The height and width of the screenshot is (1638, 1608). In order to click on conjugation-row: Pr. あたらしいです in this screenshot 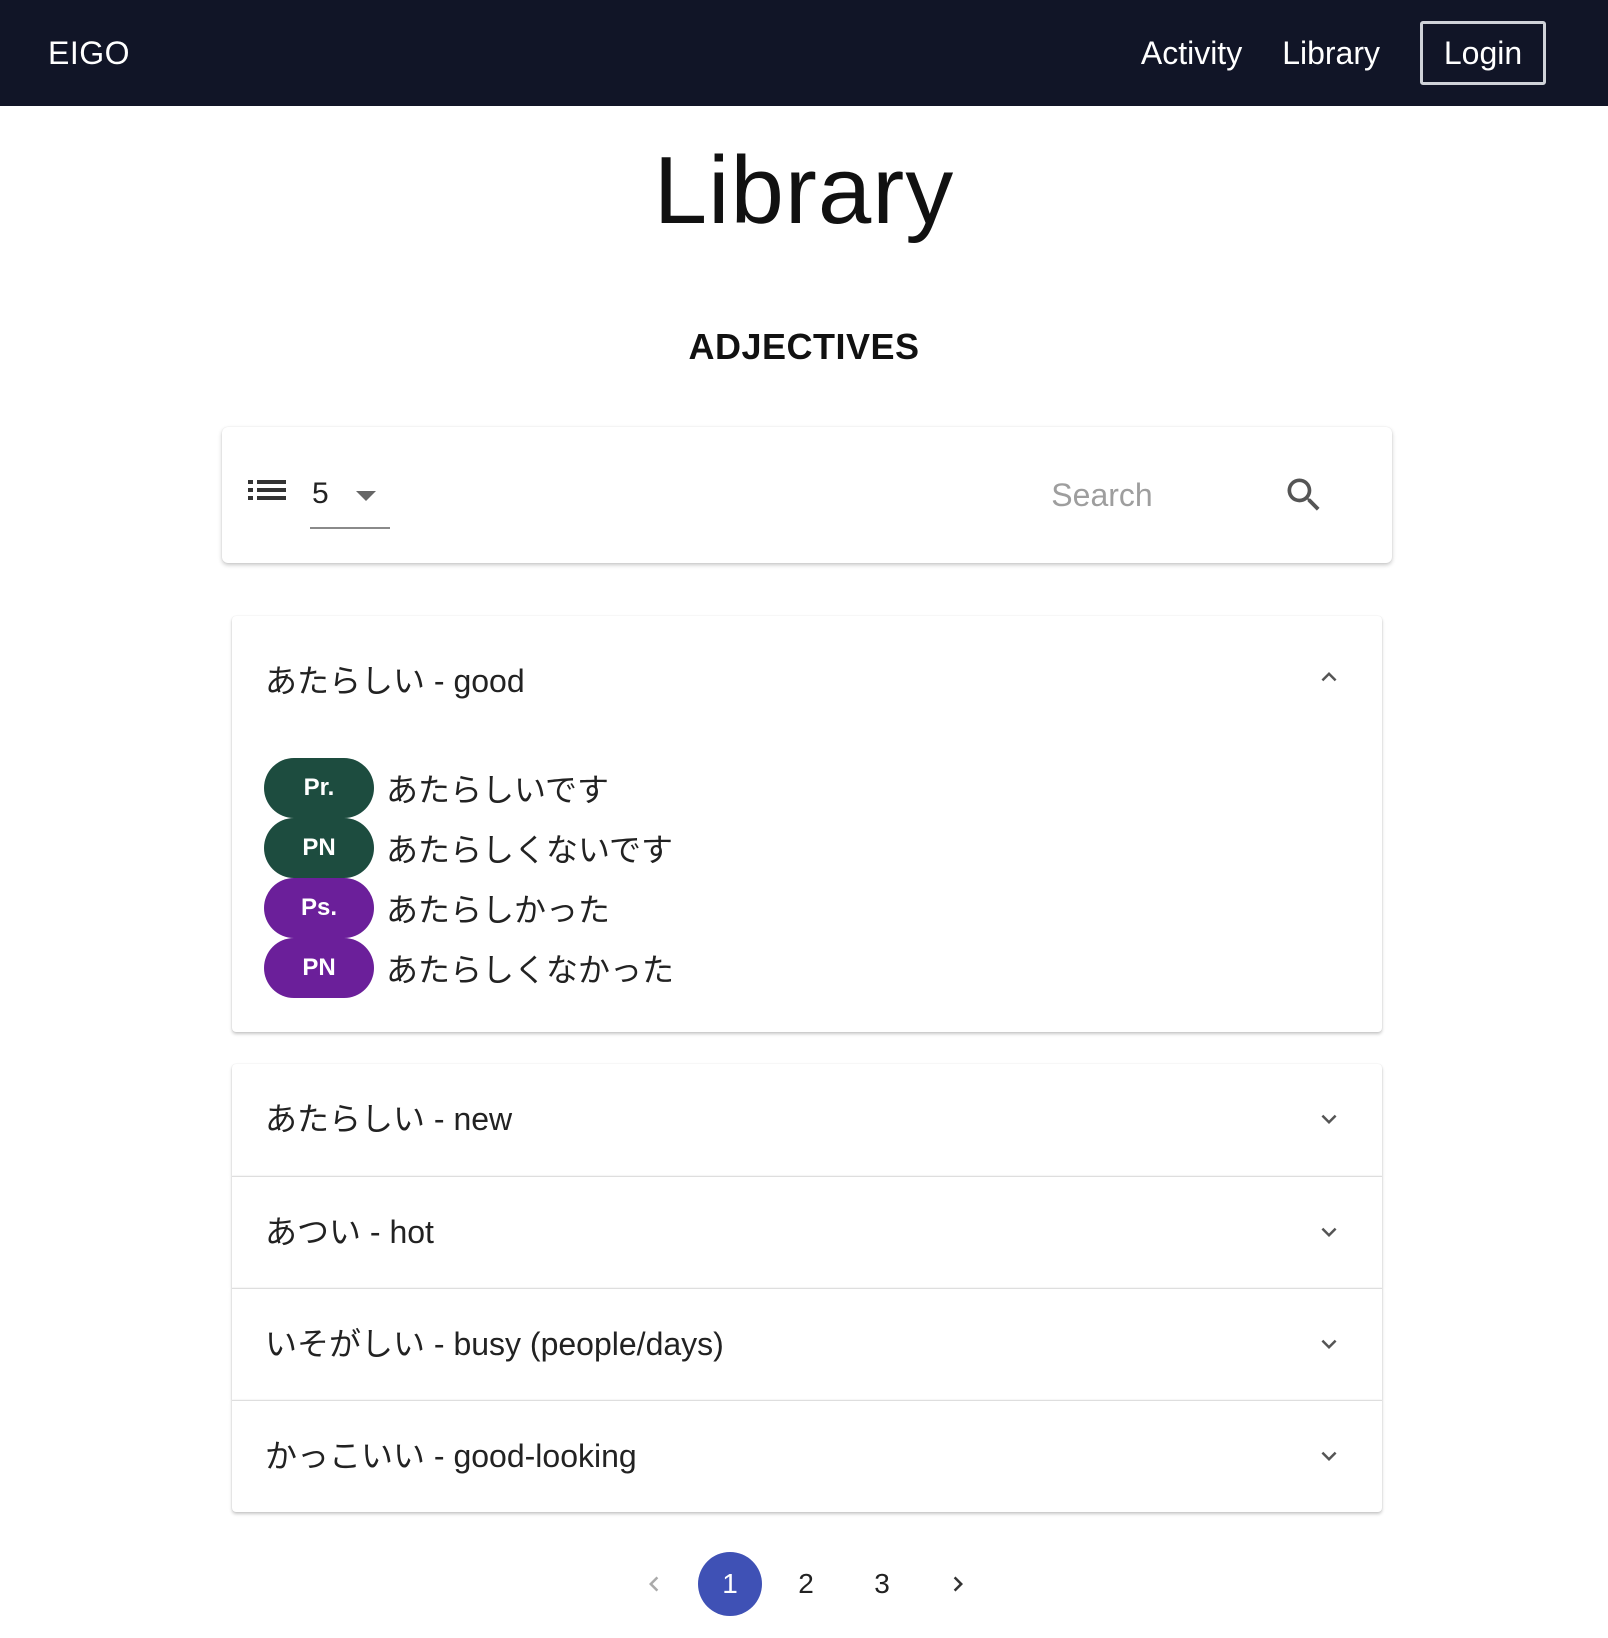, I will do `click(469, 788)`.